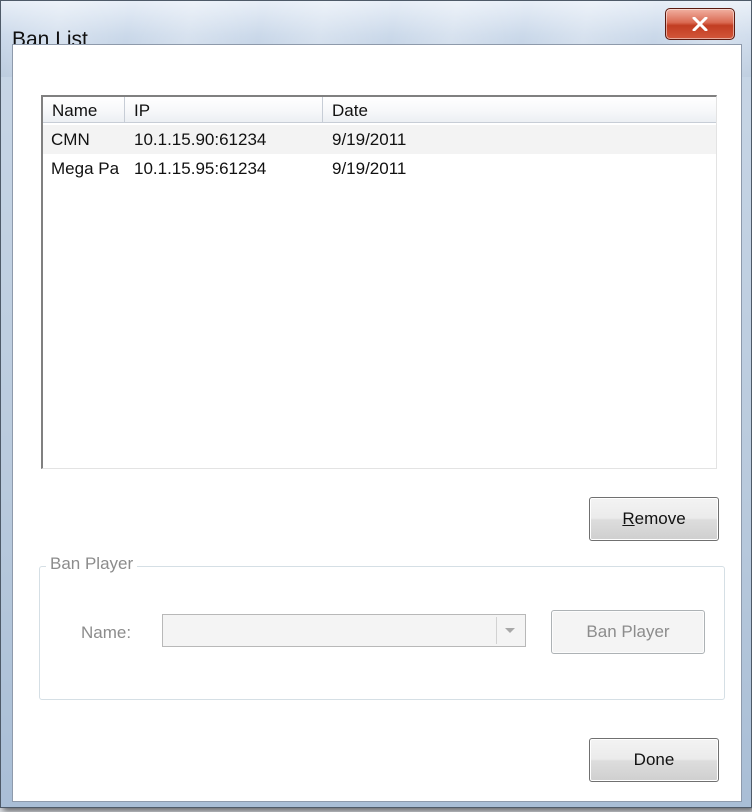  What do you see at coordinates (200, 139) in the screenshot?
I see `cell-ip: 10.1.15.90:61234` at bounding box center [200, 139].